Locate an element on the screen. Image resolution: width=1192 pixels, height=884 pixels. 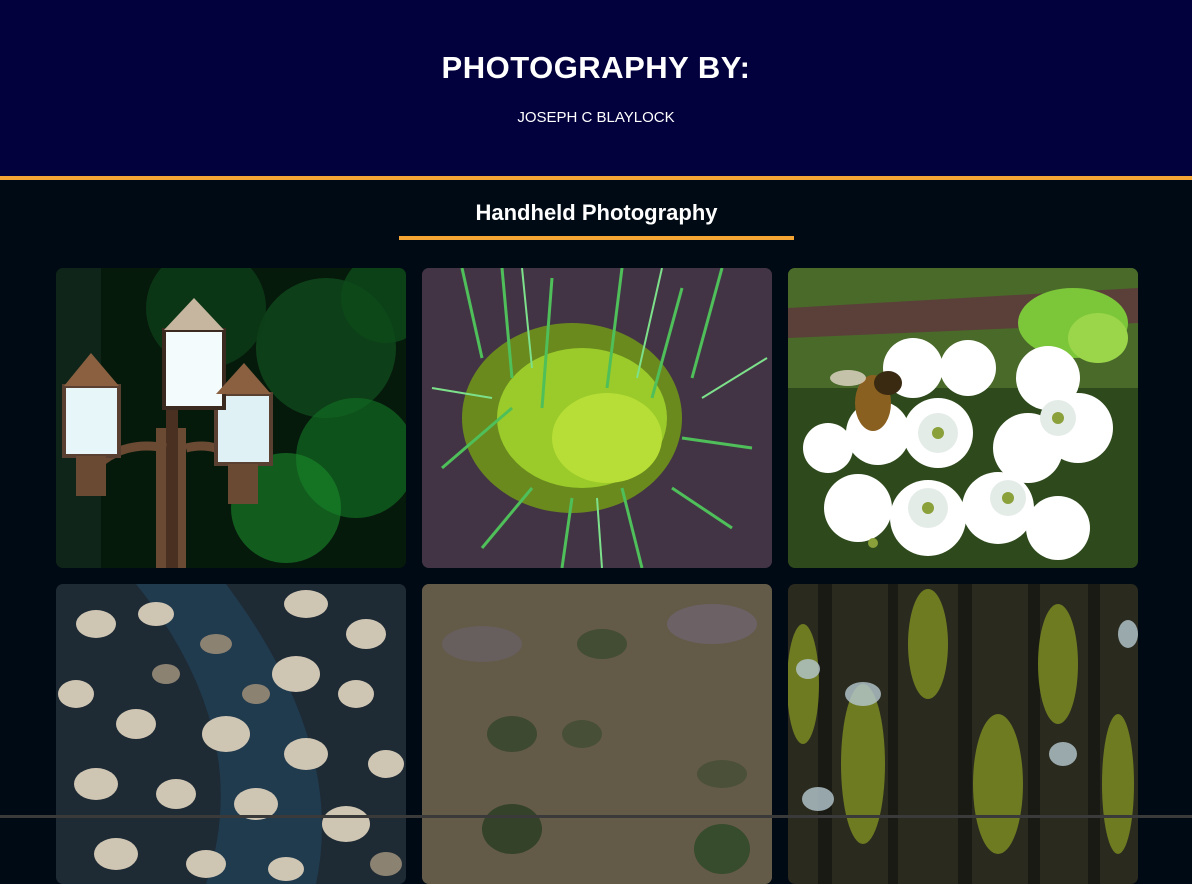
gallery-photo-bee-blossoms is located at coordinates (963, 418).